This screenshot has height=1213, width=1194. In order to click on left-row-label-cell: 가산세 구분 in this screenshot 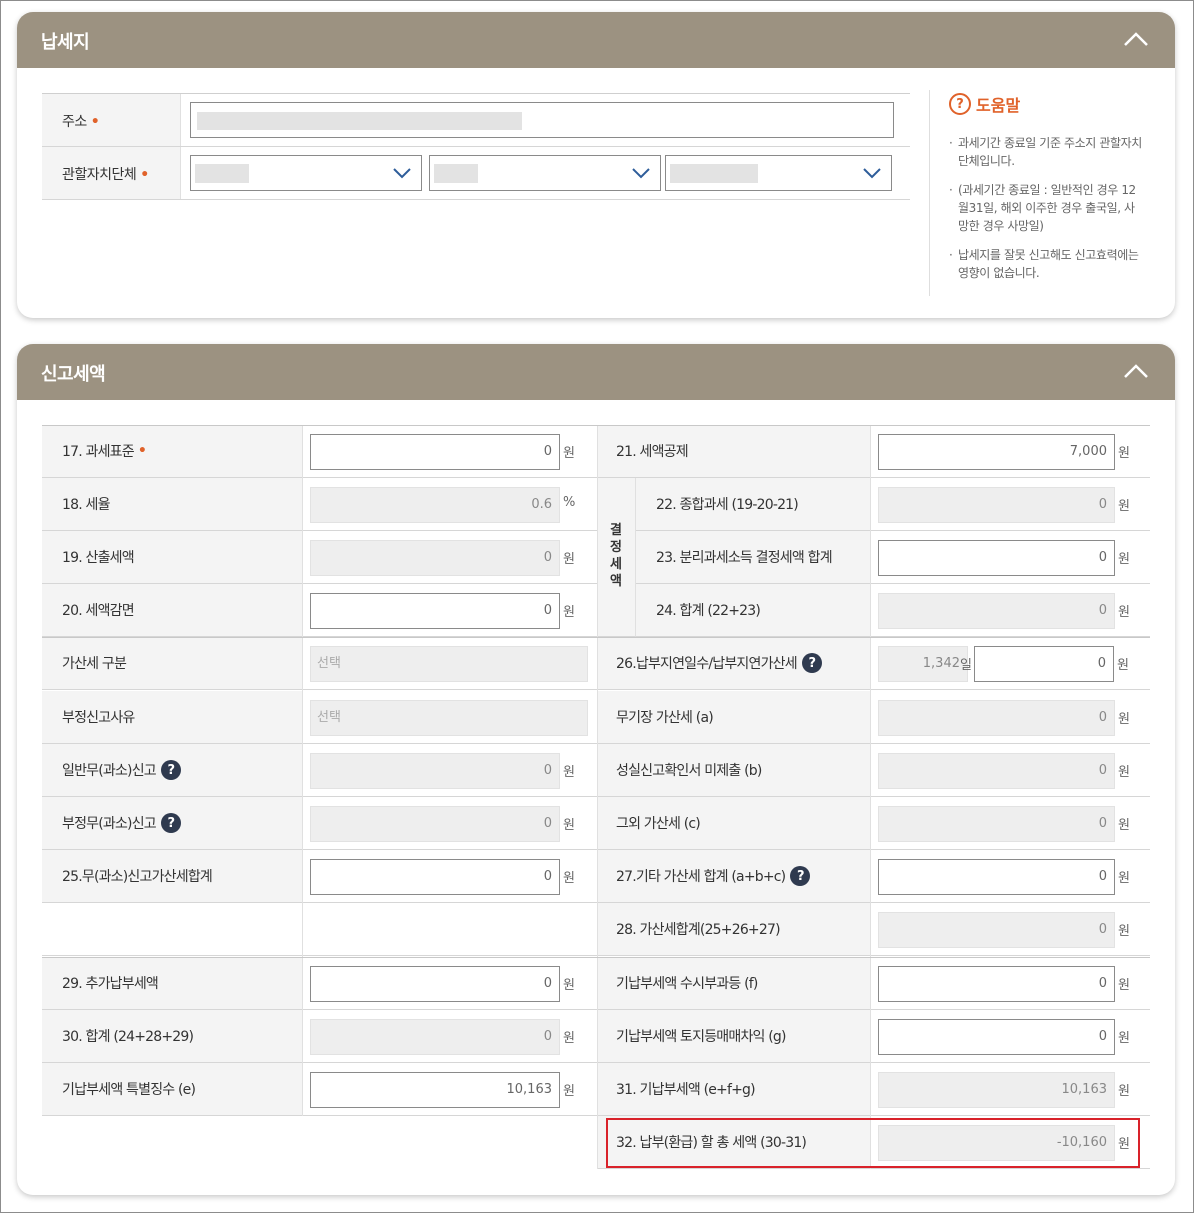, I will do `click(172, 663)`.